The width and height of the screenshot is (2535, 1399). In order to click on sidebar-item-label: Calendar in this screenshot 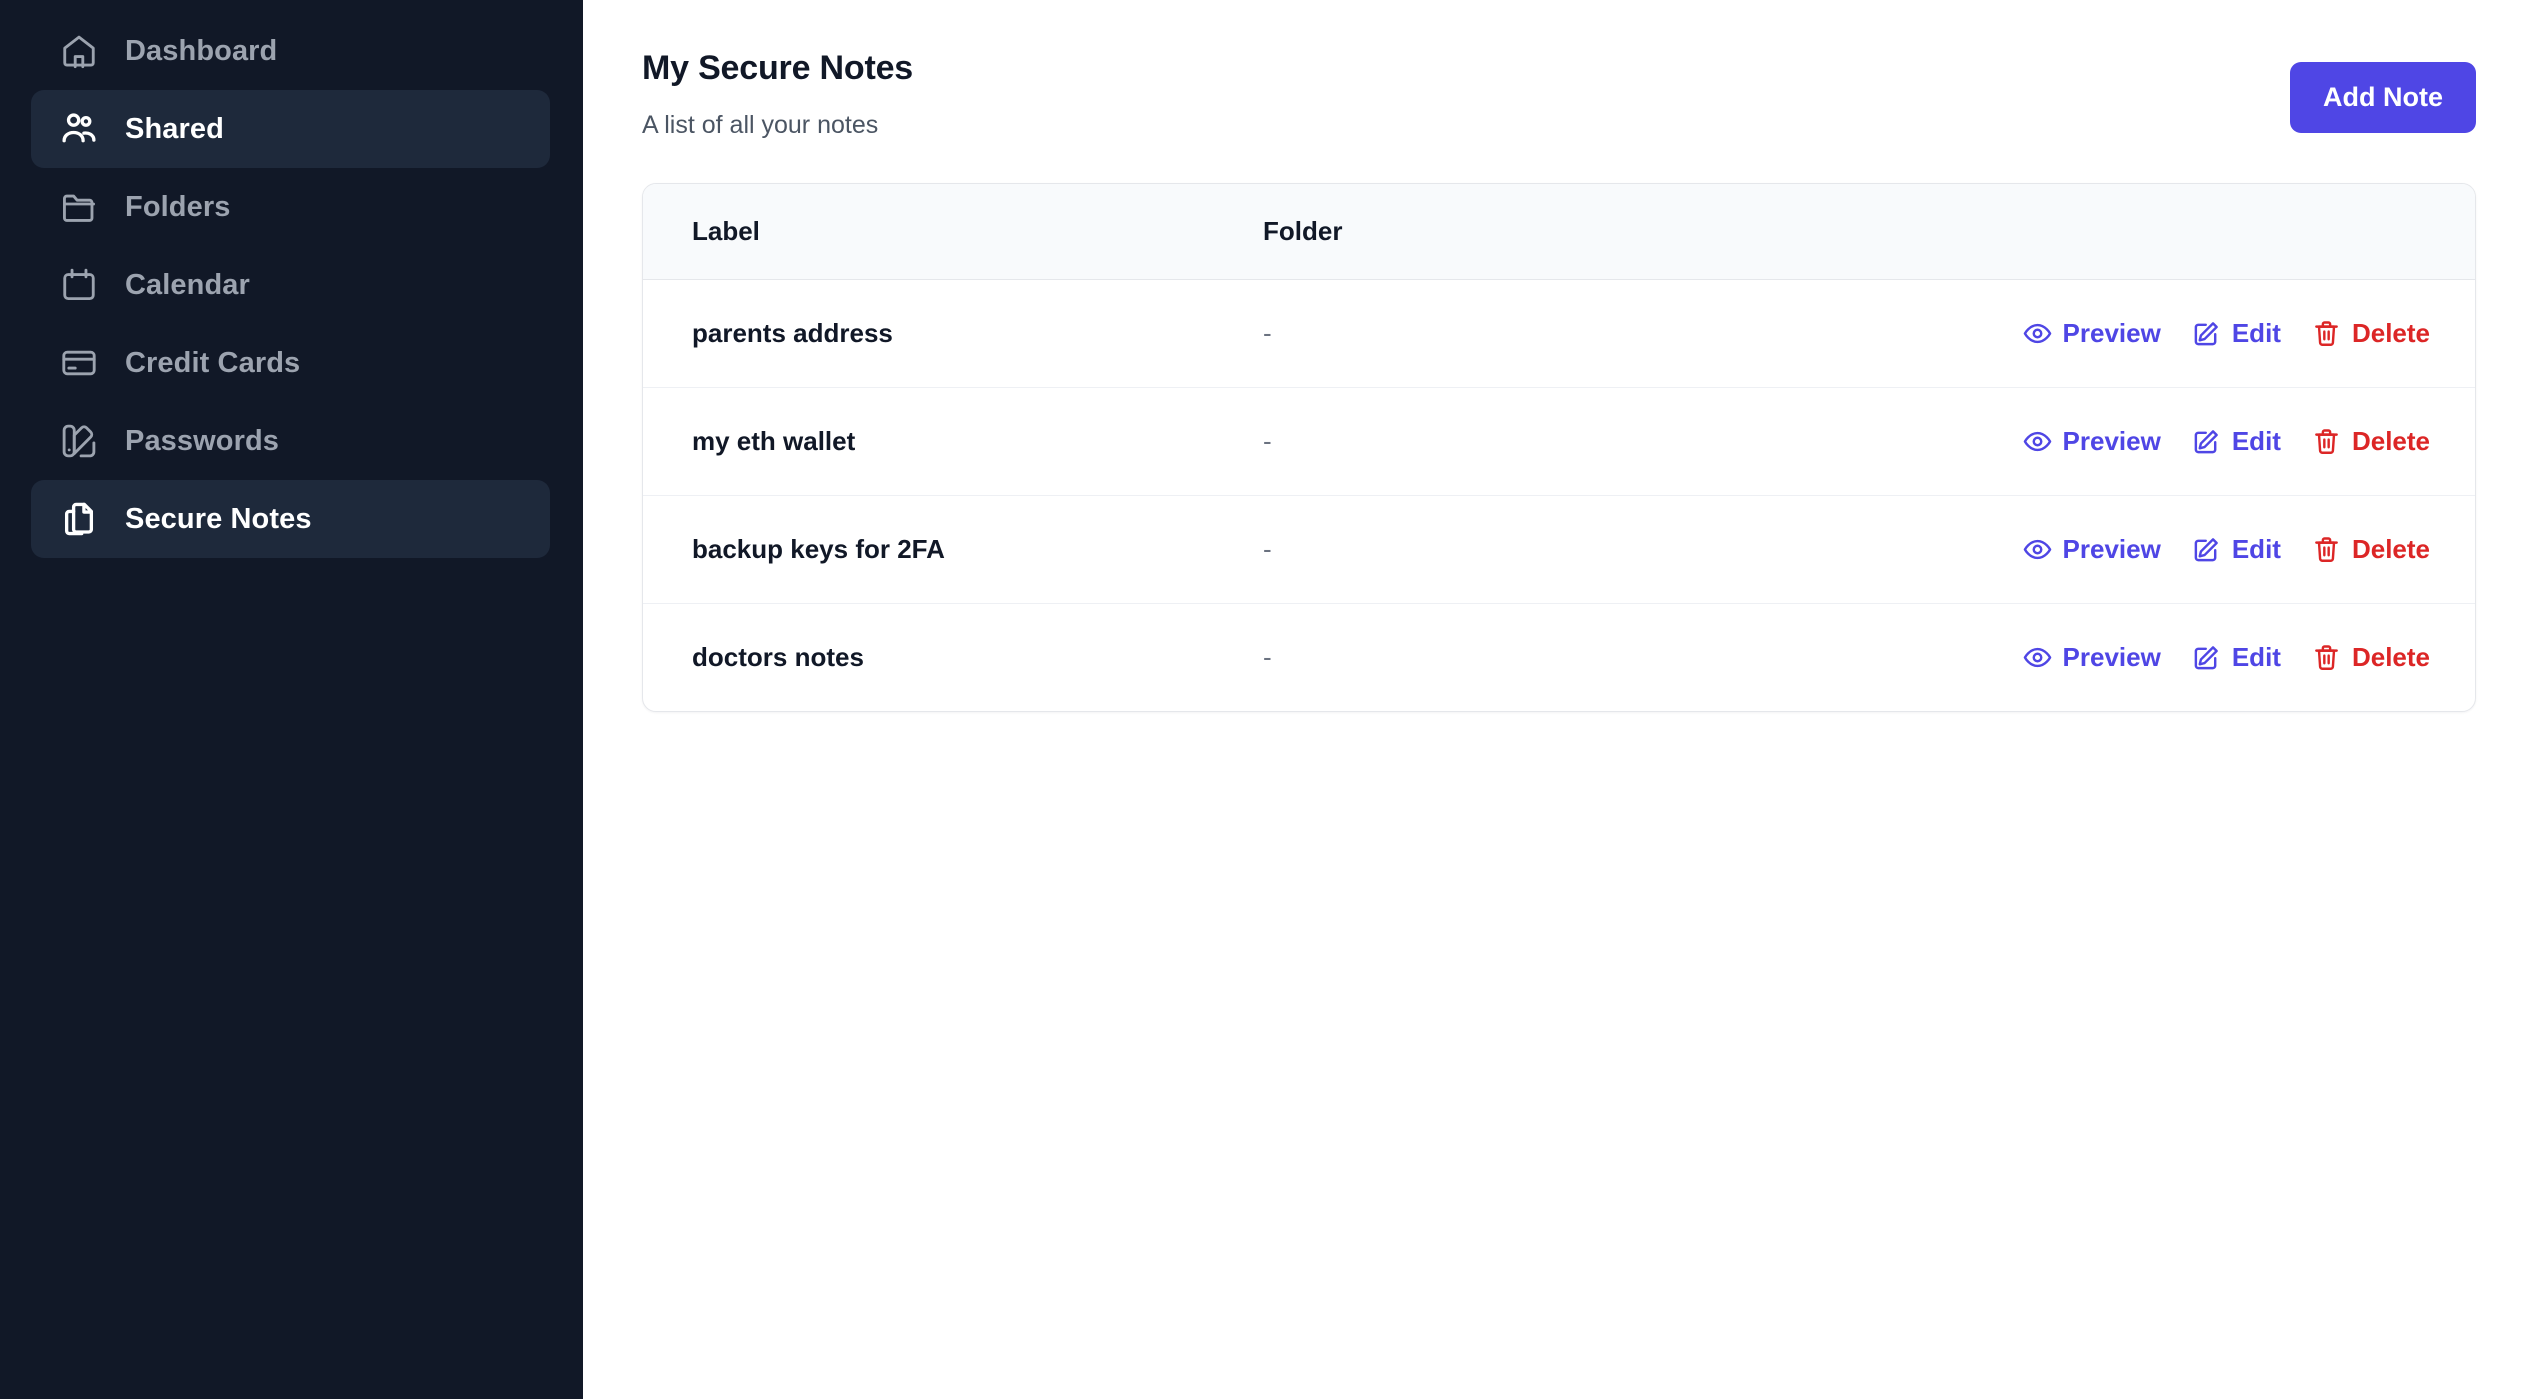, I will do `click(187, 284)`.